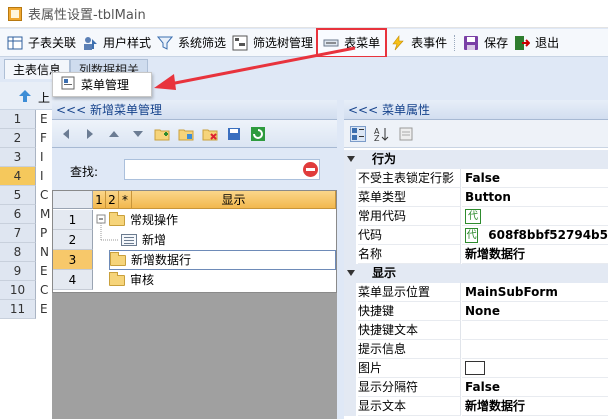  I want to click on property-row: 图片, so click(476, 368).